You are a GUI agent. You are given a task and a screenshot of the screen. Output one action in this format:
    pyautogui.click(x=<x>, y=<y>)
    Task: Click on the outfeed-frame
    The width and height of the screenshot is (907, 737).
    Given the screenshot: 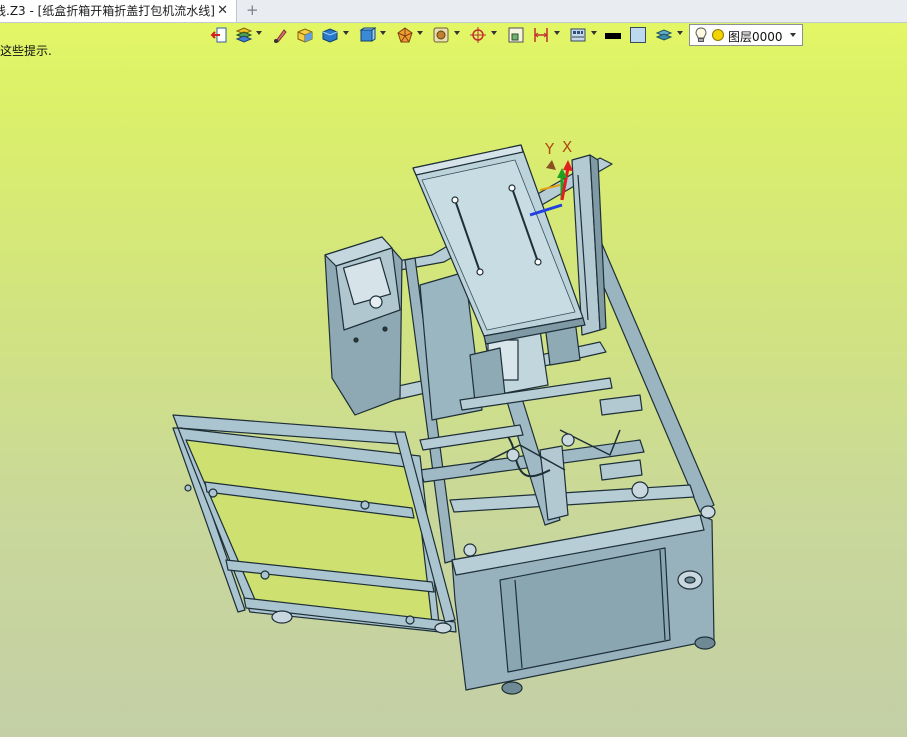 What is the action you would take?
    pyautogui.click(x=314, y=524)
    